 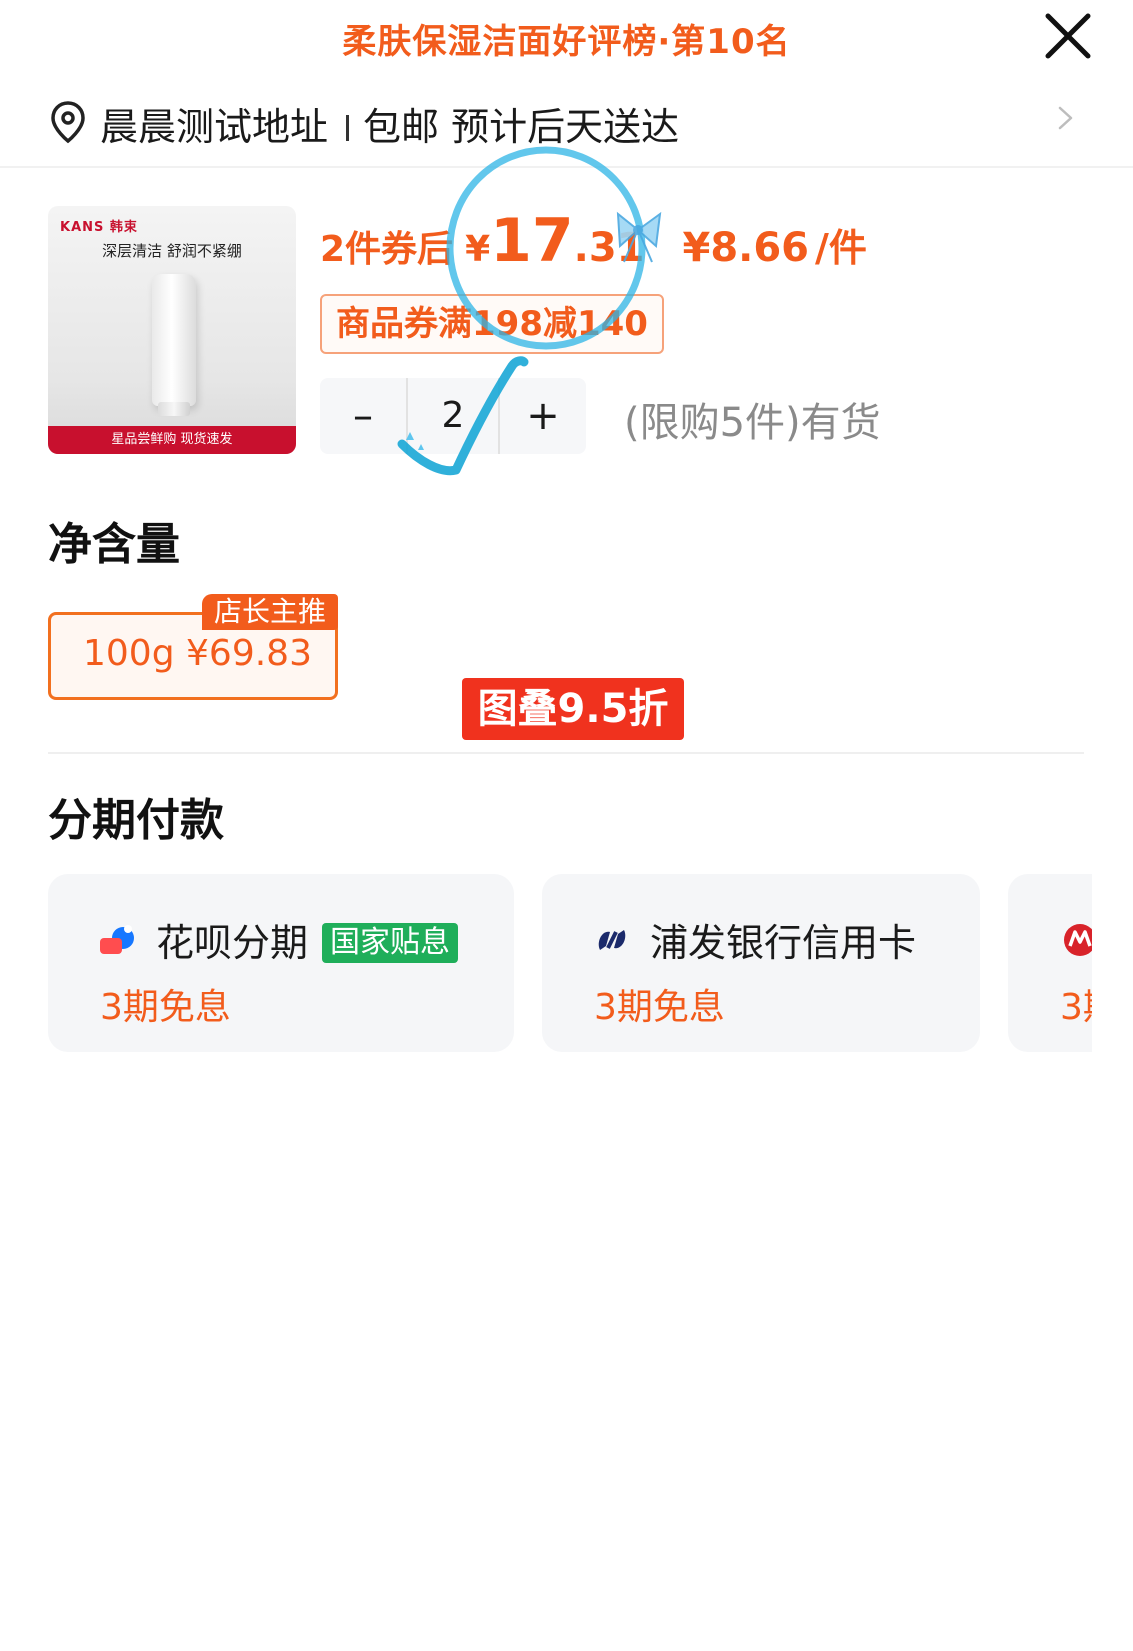 What do you see at coordinates (746, 248) in the screenshot?
I see `unit-price: ¥8.66` at bounding box center [746, 248].